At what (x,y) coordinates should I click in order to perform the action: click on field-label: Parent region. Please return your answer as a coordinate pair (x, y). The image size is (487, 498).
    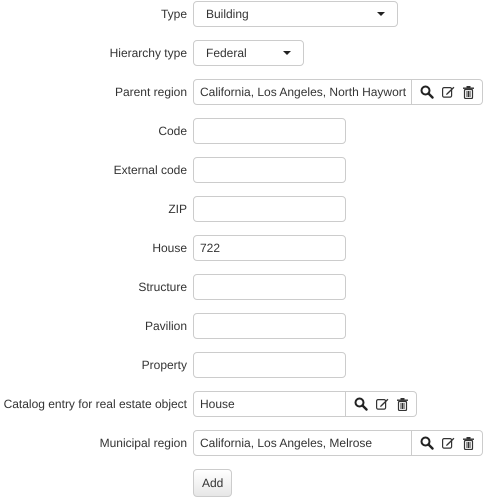
    Looking at the image, I should click on (150, 92).